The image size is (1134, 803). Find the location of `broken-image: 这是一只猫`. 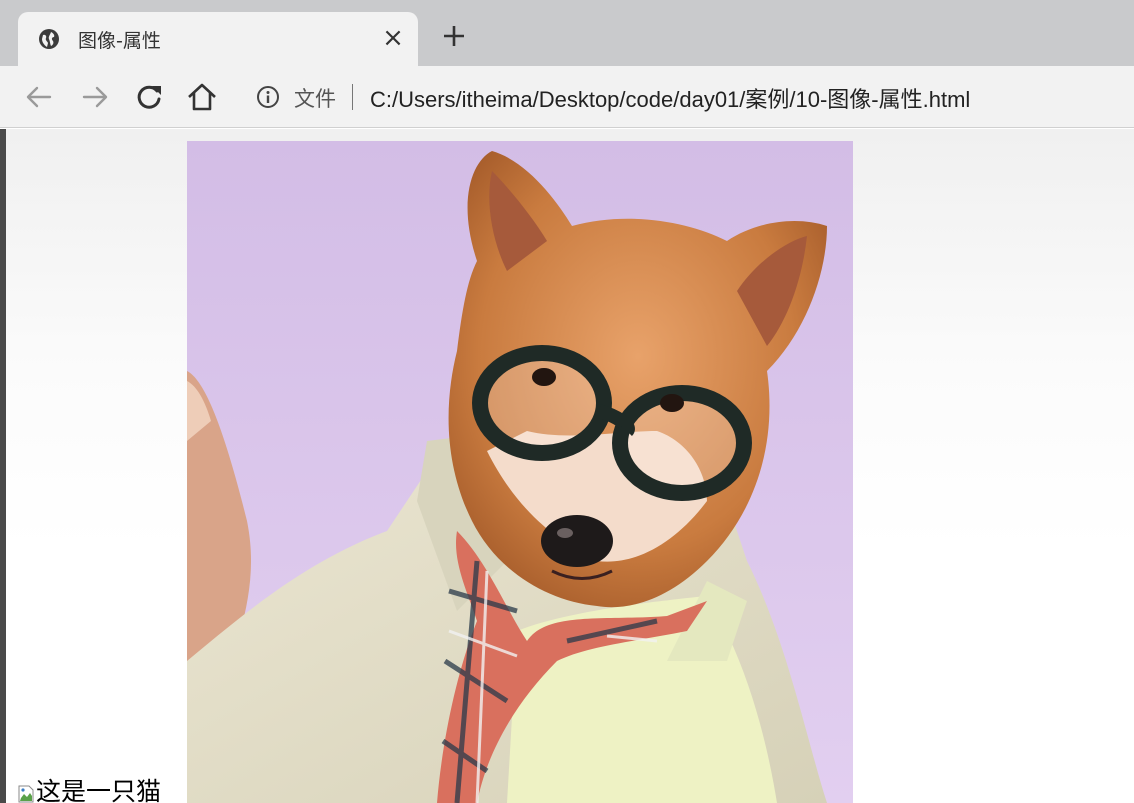

broken-image: 这是一只猫 is located at coordinates (89, 790).